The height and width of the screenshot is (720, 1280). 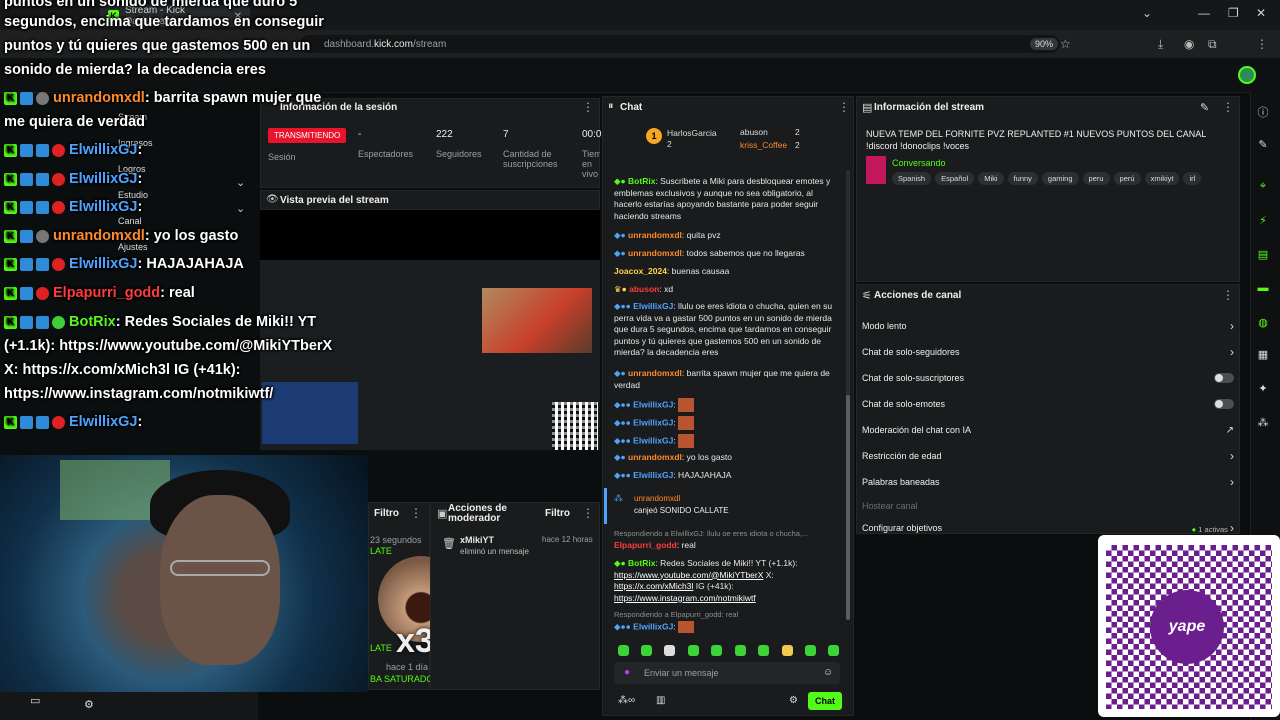 I want to click on mod-entry-user: xMikiYT, so click(x=477, y=540).